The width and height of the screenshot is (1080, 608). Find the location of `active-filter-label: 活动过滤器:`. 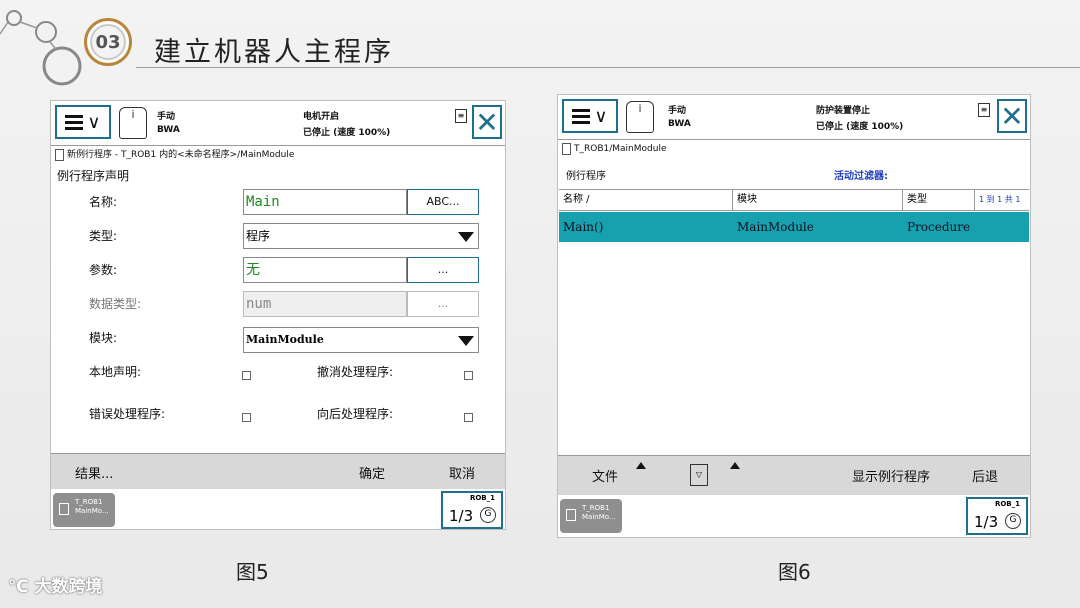

active-filter-label: 活动过滤器: is located at coordinates (861, 174).